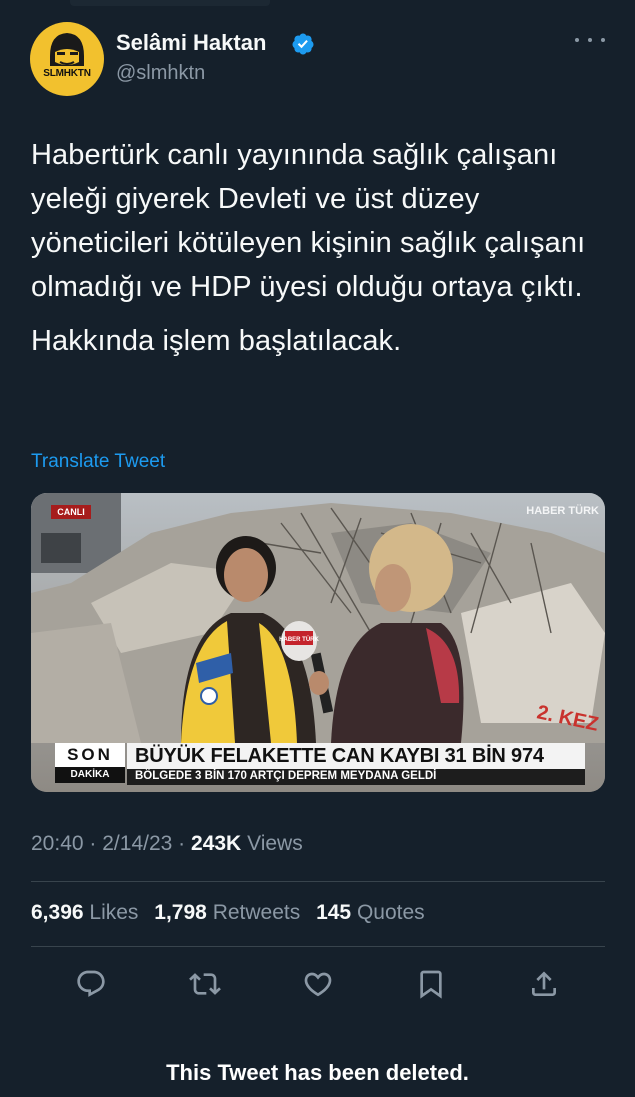 This screenshot has width=635, height=1097. I want to click on quotes-stat: 145 Quotes, so click(370, 912).